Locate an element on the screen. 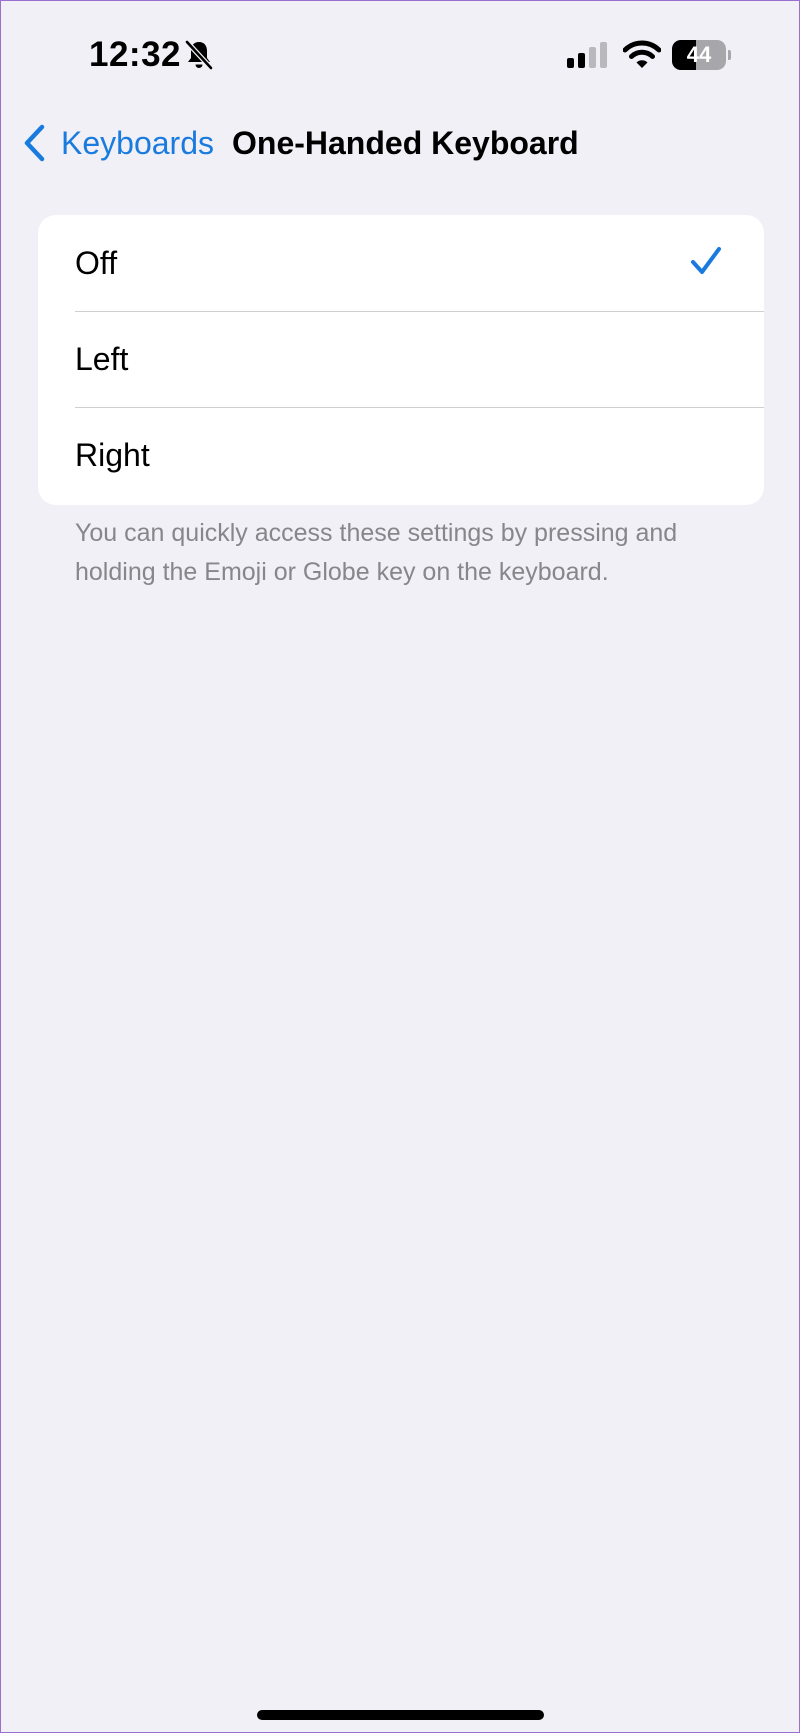 The image size is (800, 1733). checkmark-icon is located at coordinates (706, 260).